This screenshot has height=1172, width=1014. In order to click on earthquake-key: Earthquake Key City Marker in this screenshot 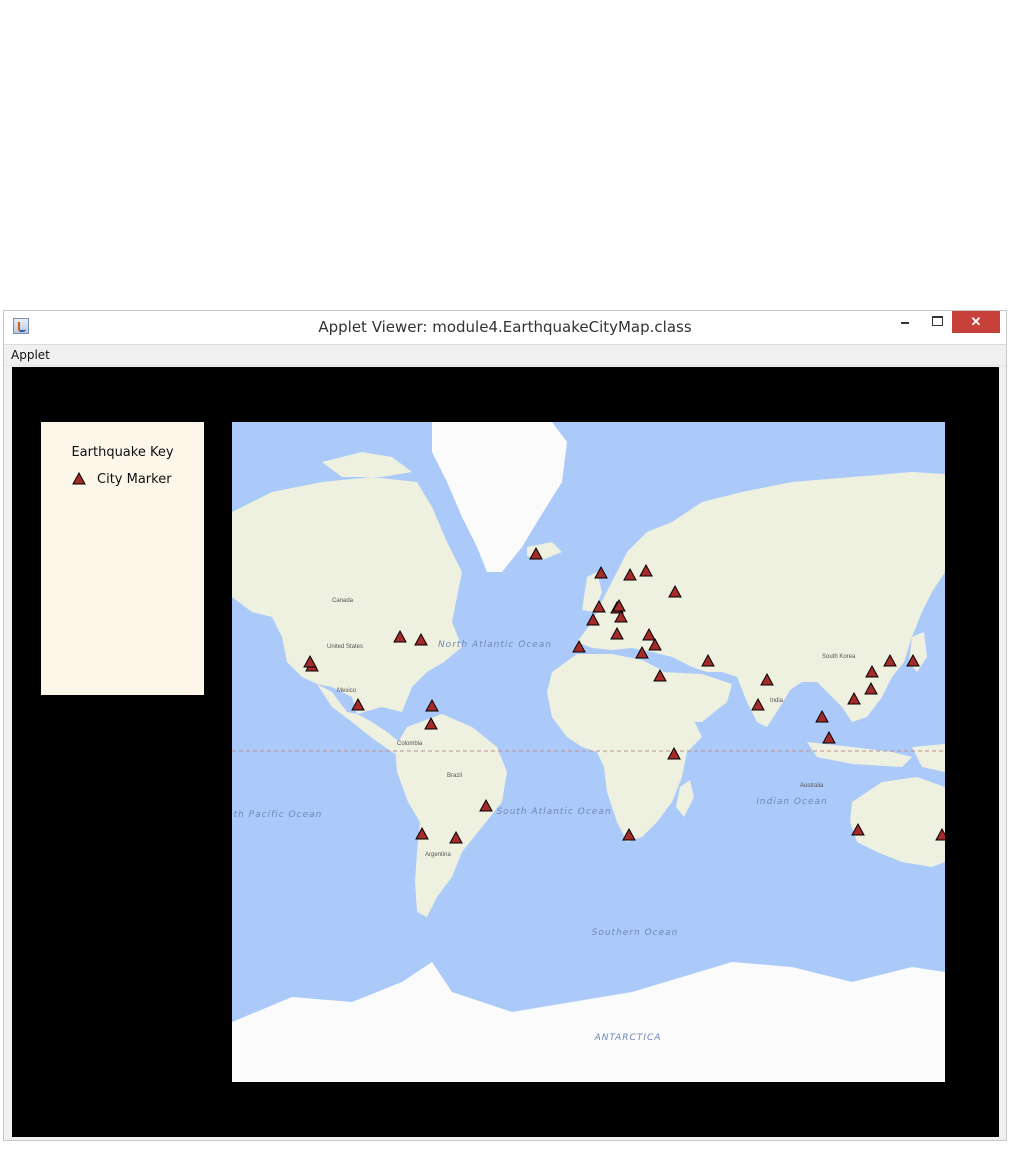, I will do `click(122, 558)`.